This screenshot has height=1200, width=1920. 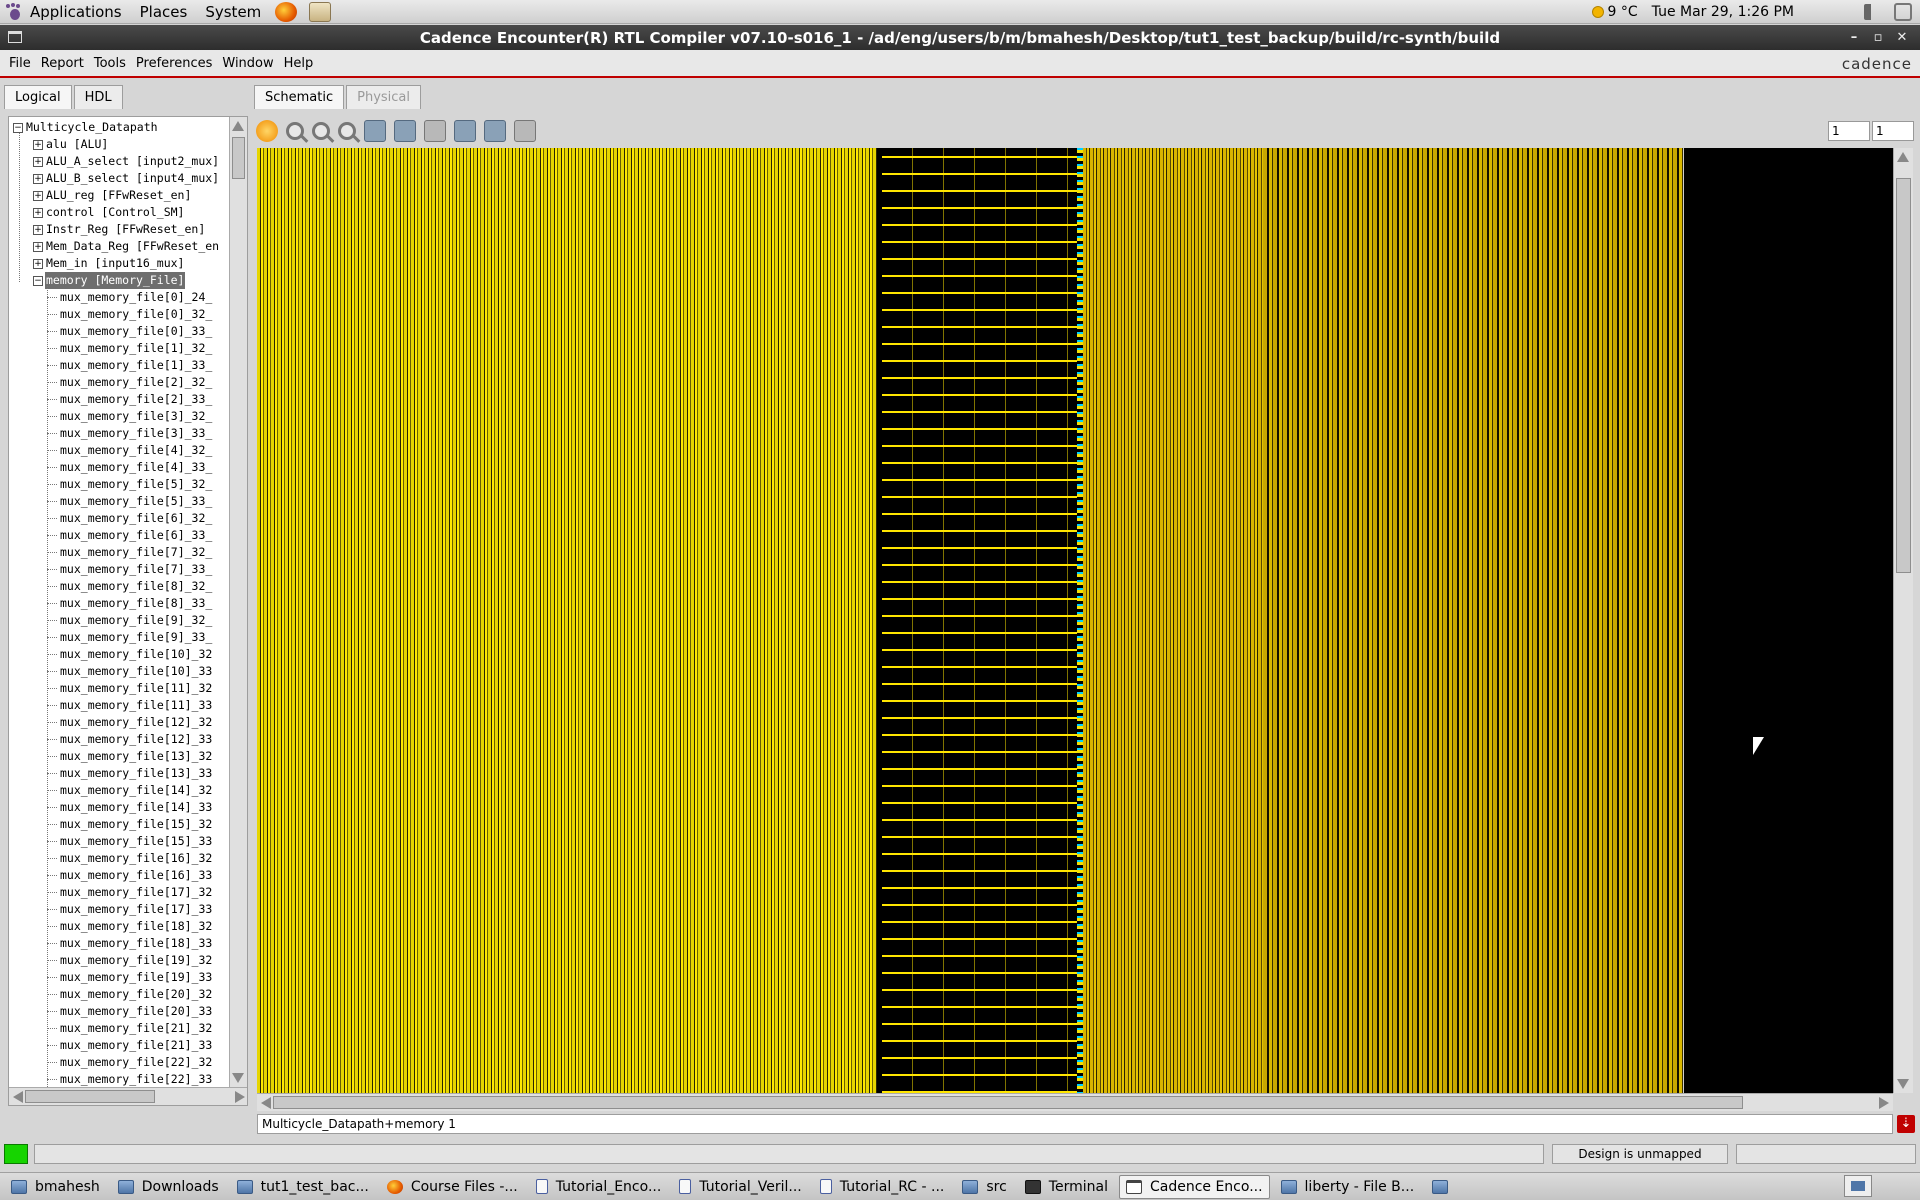 What do you see at coordinates (128, 1096) in the screenshot?
I see `tree-horizontal-scrollbar` at bounding box center [128, 1096].